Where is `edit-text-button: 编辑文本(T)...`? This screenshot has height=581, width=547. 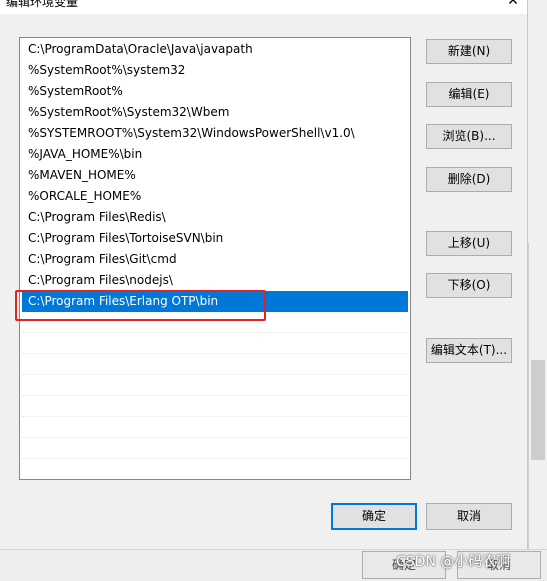
edit-text-button: 编辑文本(T)... is located at coordinates (469, 350).